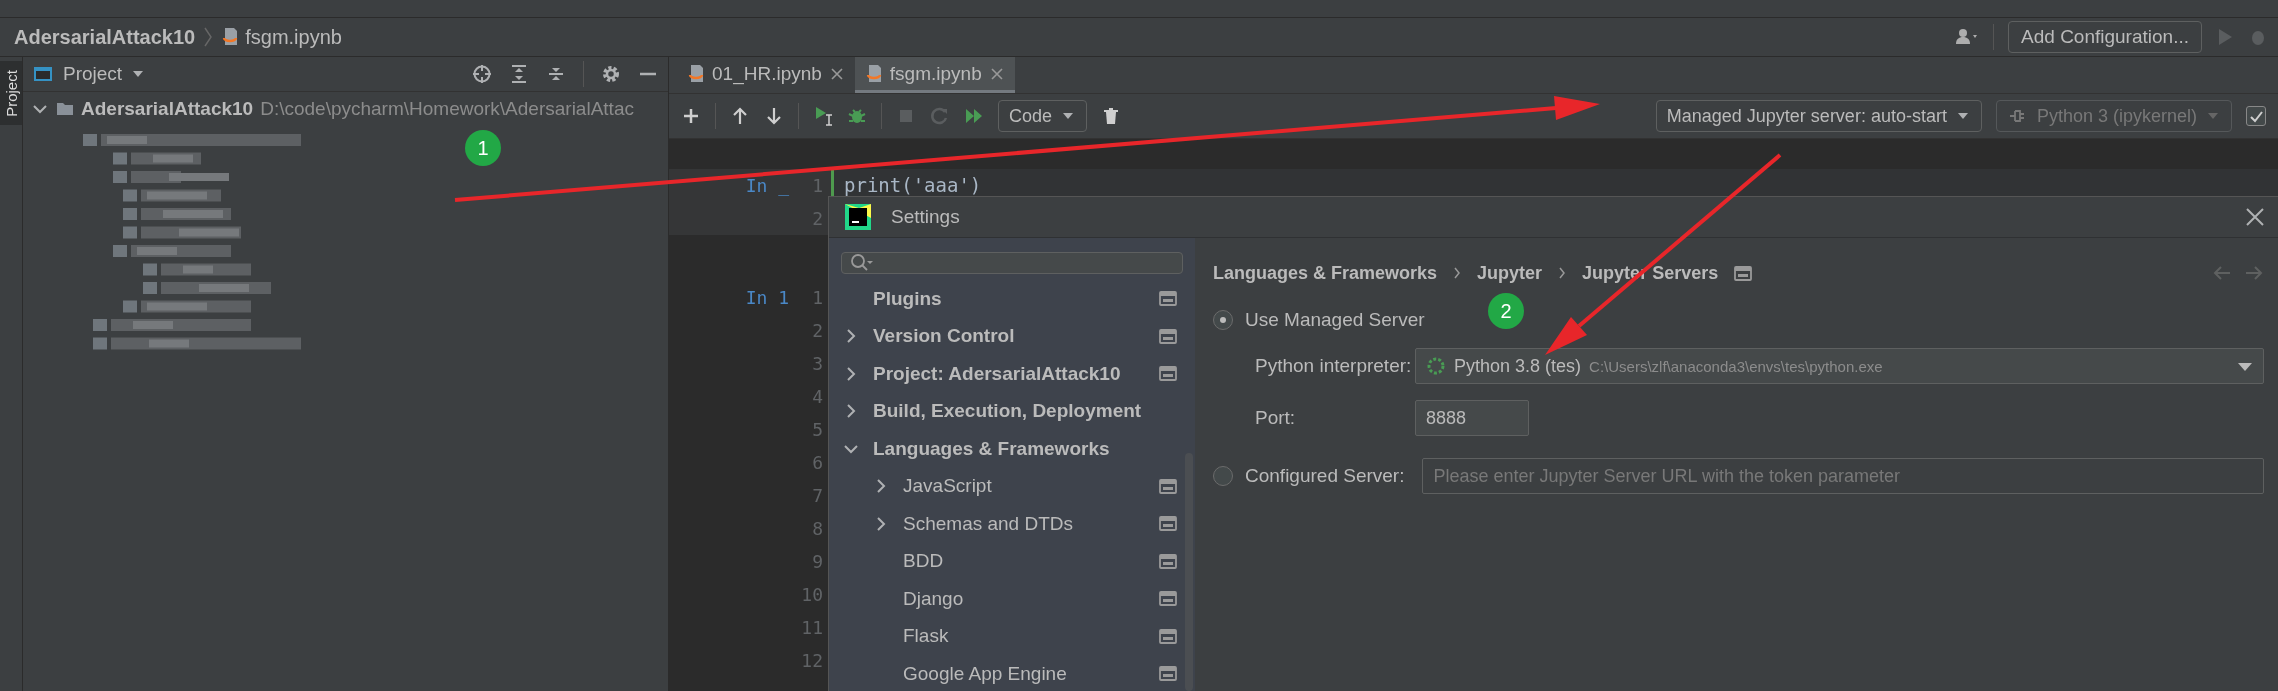 This screenshot has height=691, width=2278. What do you see at coordinates (817, 562) in the screenshot?
I see `line-number: 9` at bounding box center [817, 562].